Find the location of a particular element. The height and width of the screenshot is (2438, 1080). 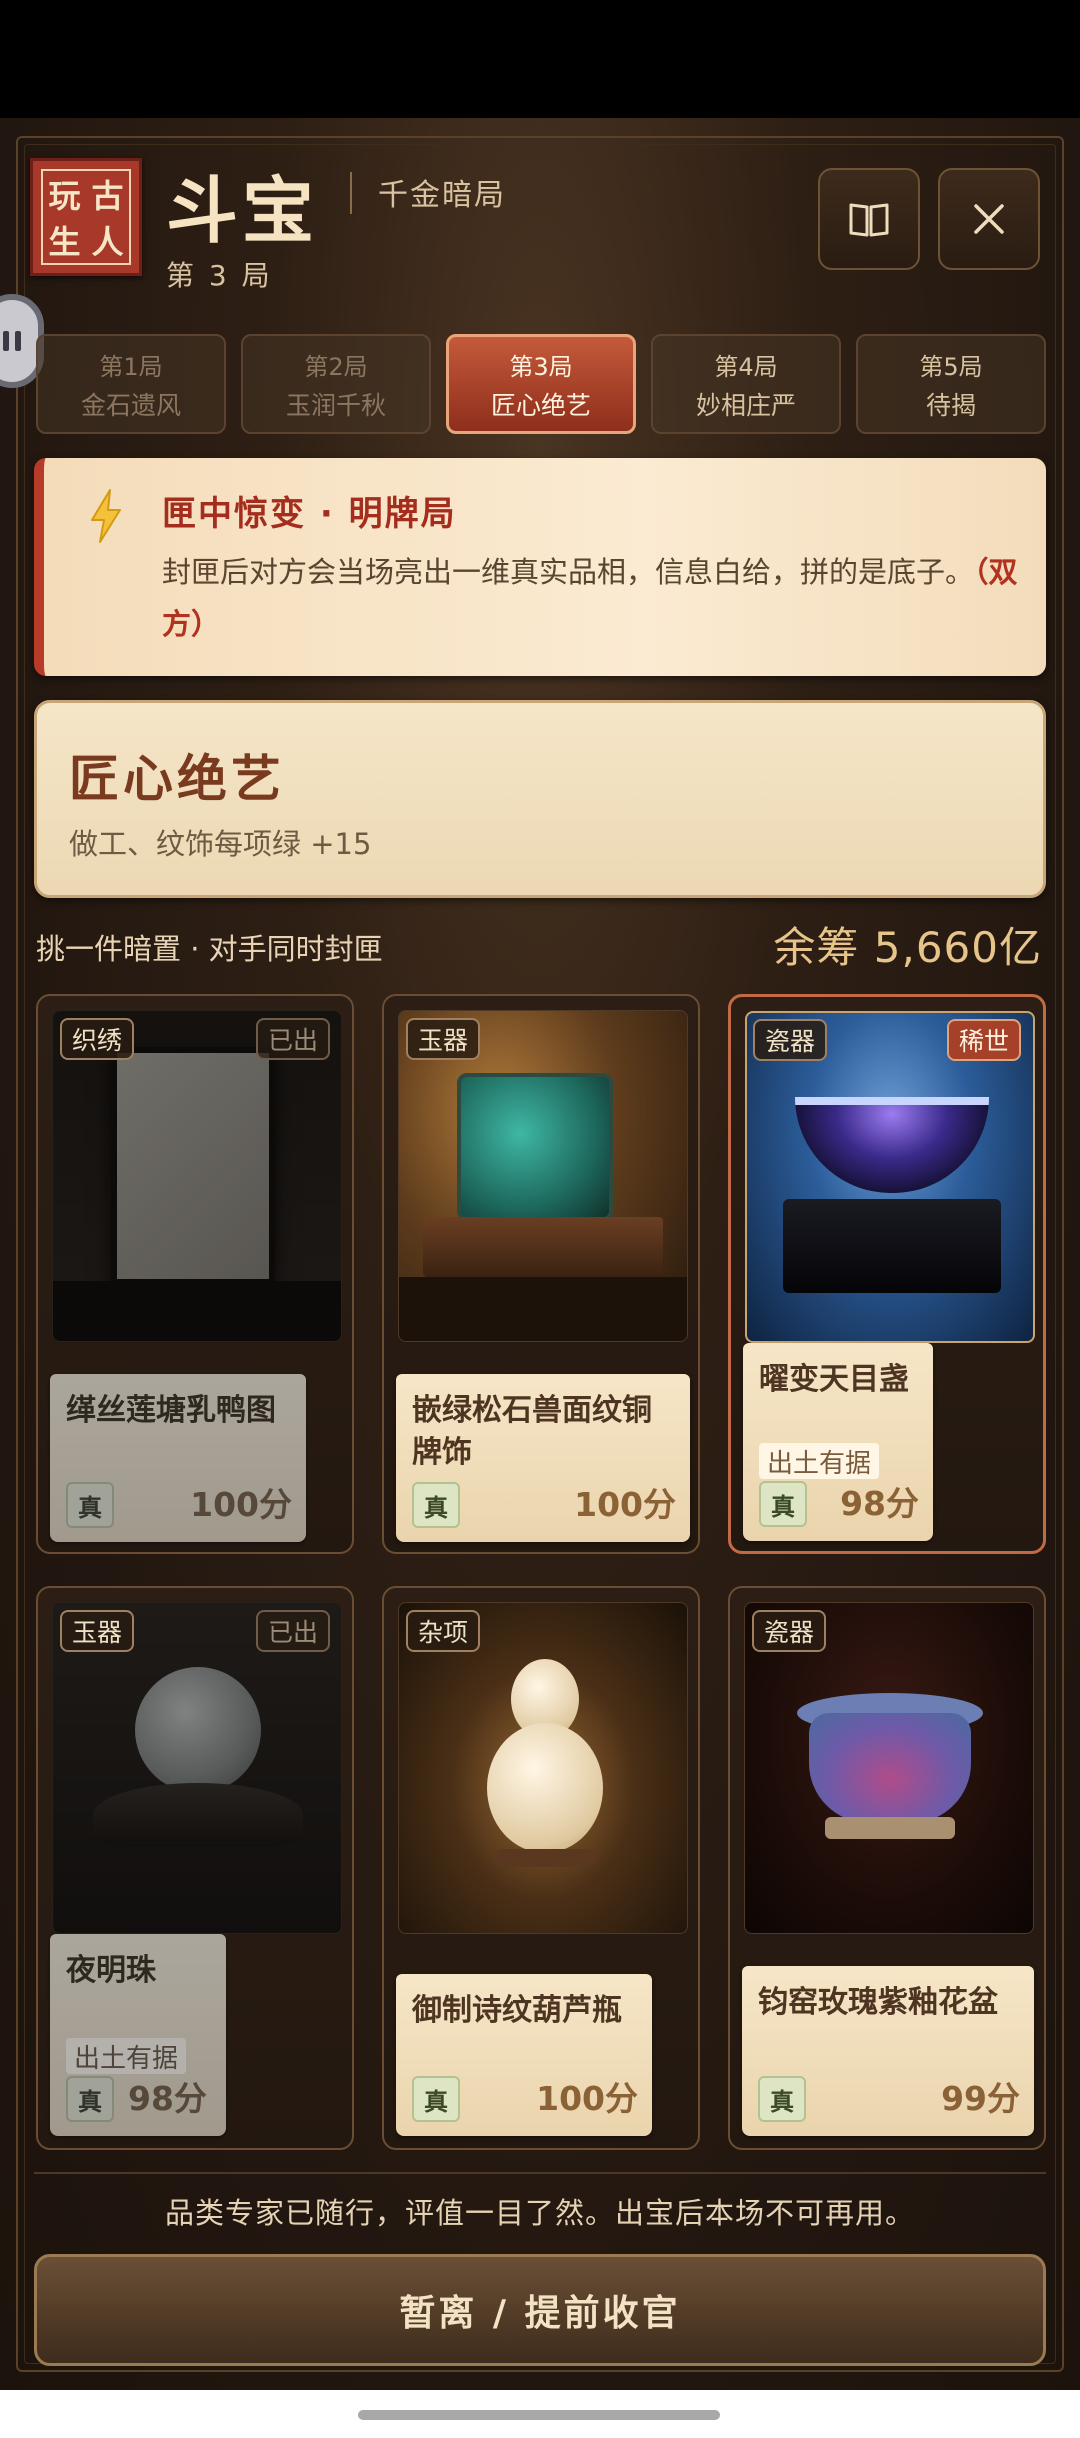

book-icon is located at coordinates (869, 220).